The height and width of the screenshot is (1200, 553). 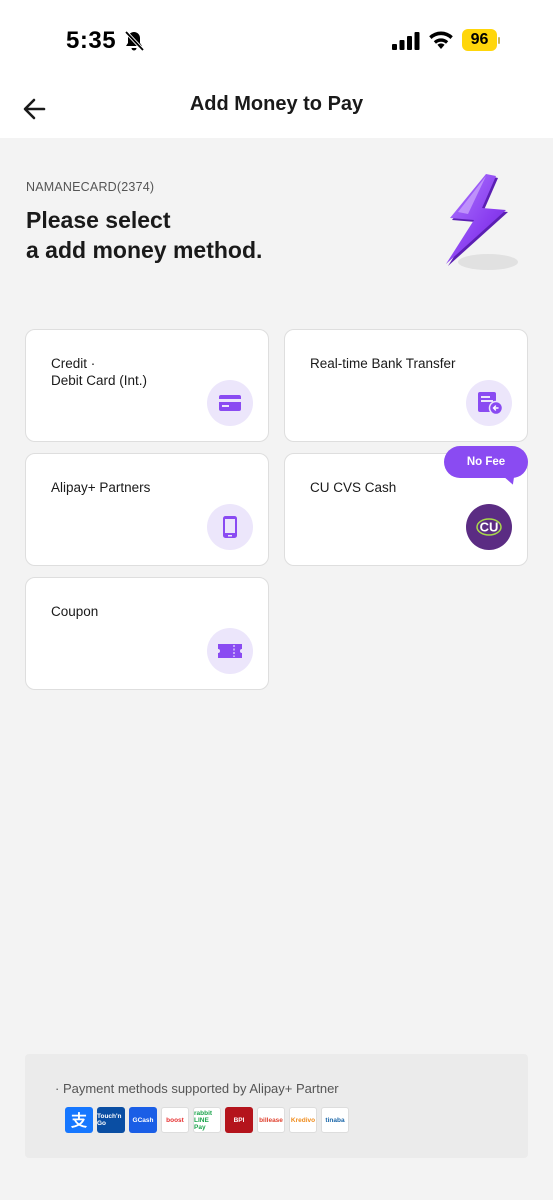 I want to click on wifi-icon, so click(x=441, y=40).